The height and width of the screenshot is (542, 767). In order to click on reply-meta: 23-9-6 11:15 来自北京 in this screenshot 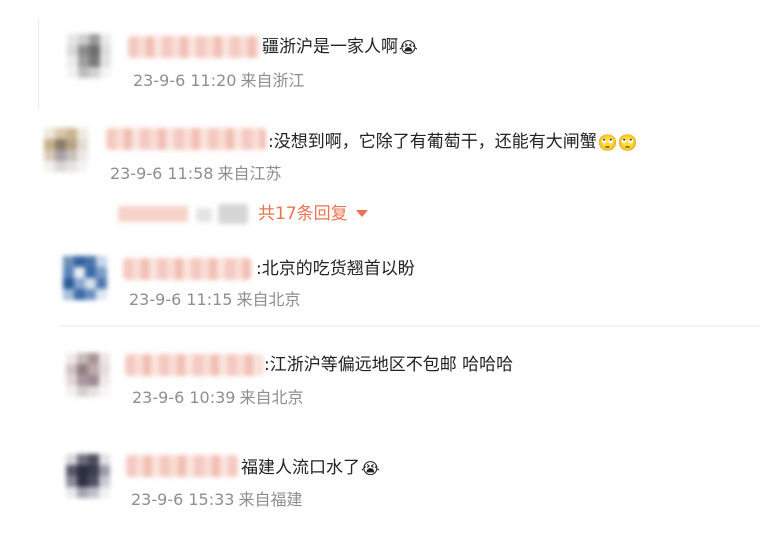, I will do `click(214, 300)`.